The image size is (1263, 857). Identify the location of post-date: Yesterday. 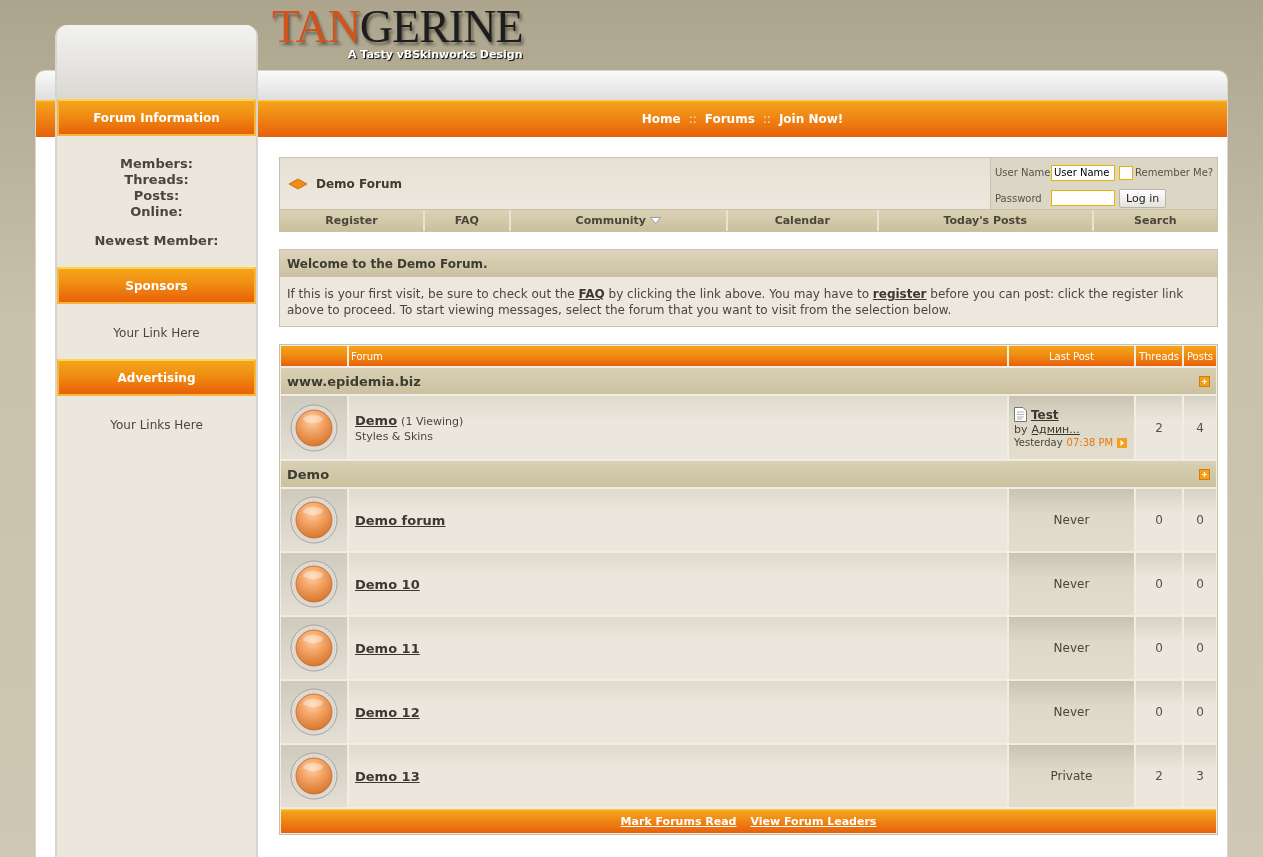
(1038, 442).